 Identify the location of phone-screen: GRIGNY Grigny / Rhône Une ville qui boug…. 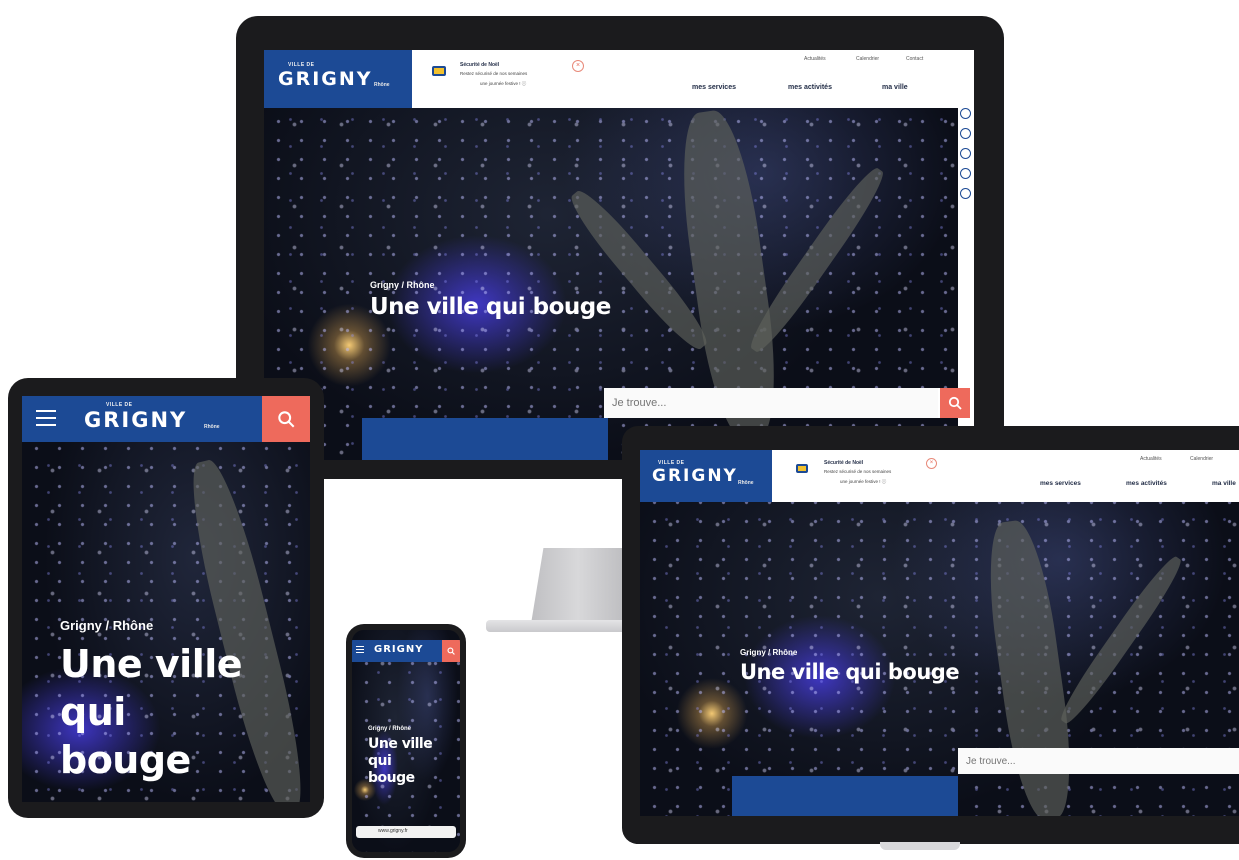
(406, 741).